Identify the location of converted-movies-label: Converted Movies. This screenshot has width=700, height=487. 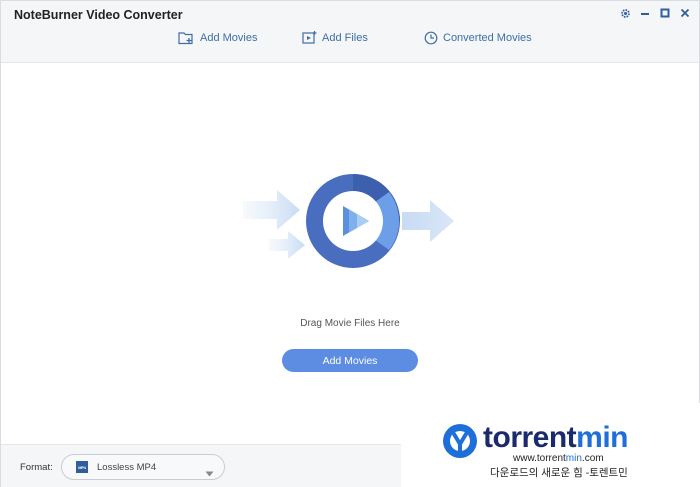
(487, 38).